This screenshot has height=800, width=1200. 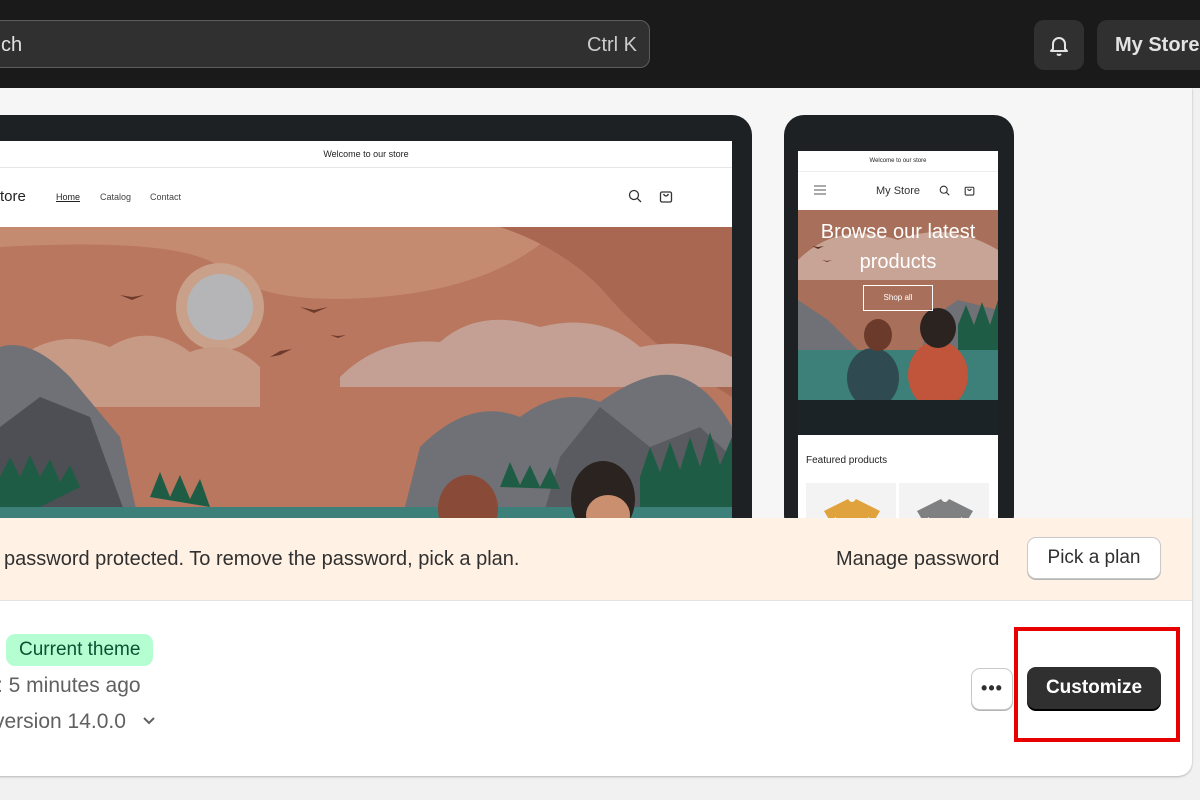 I want to click on chevron-down-icon, so click(x=149, y=721).